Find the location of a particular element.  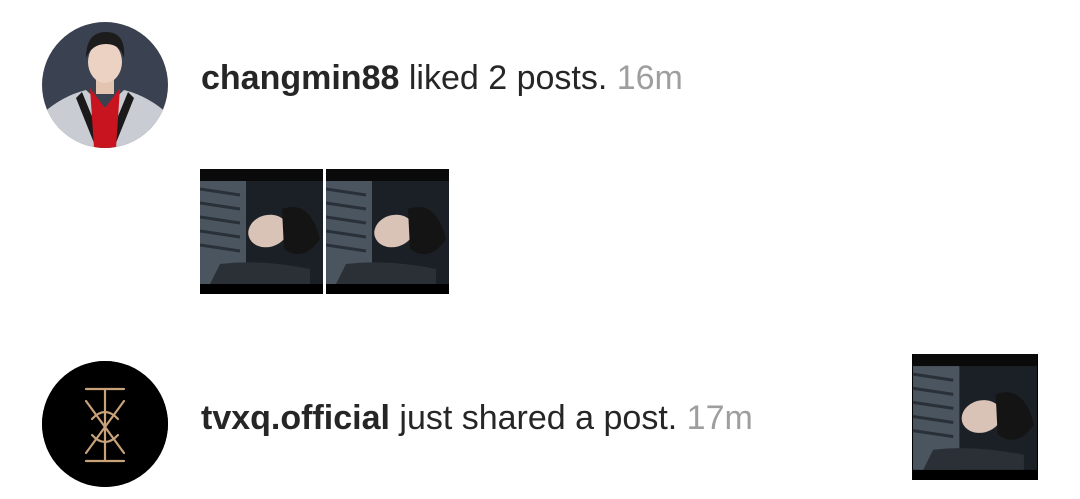

timestamp: 16m is located at coordinates (645, 78).